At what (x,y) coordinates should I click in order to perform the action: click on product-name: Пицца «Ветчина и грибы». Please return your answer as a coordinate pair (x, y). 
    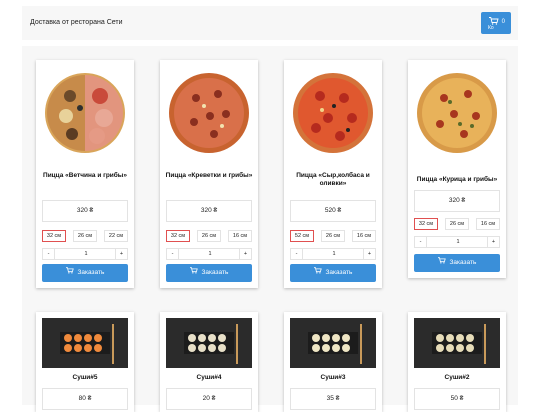
    Looking at the image, I should click on (85, 175).